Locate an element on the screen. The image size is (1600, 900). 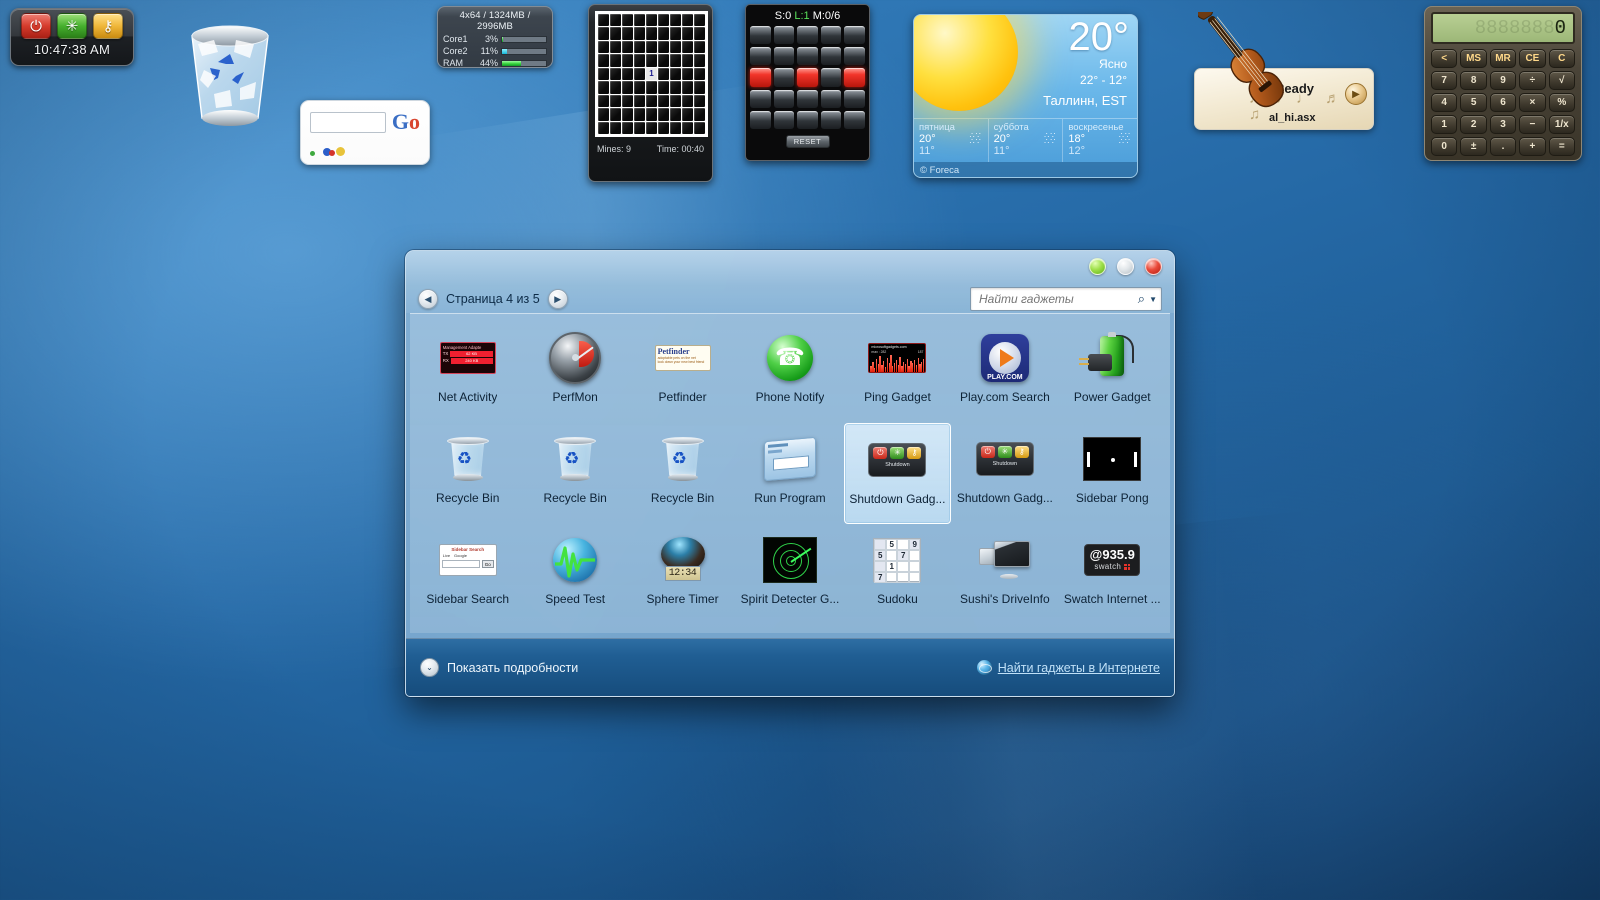
minesweeper-grid: 1 is located at coordinates (651, 74).